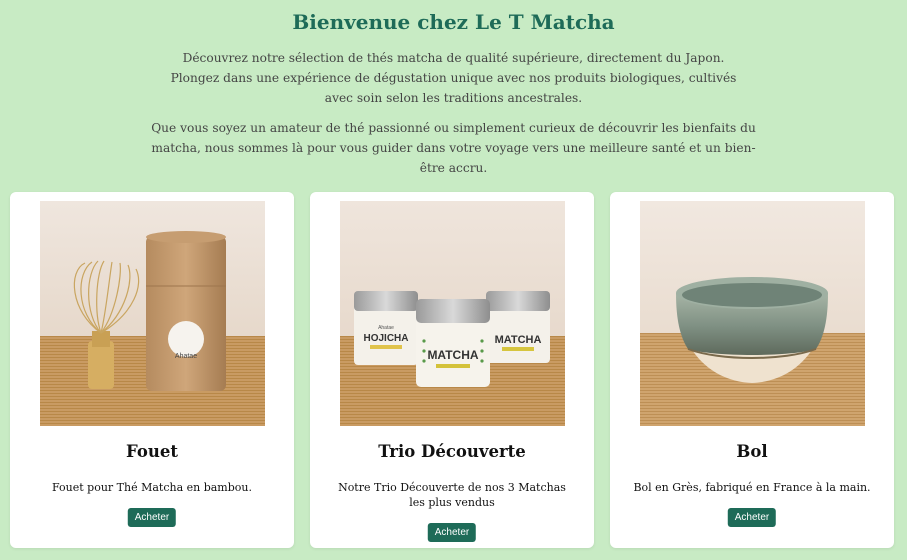 The height and width of the screenshot is (560, 907). Describe the element at coordinates (453, 22) in the screenshot. I see `page-title: Bienvenue chez Le T Matcha` at that location.